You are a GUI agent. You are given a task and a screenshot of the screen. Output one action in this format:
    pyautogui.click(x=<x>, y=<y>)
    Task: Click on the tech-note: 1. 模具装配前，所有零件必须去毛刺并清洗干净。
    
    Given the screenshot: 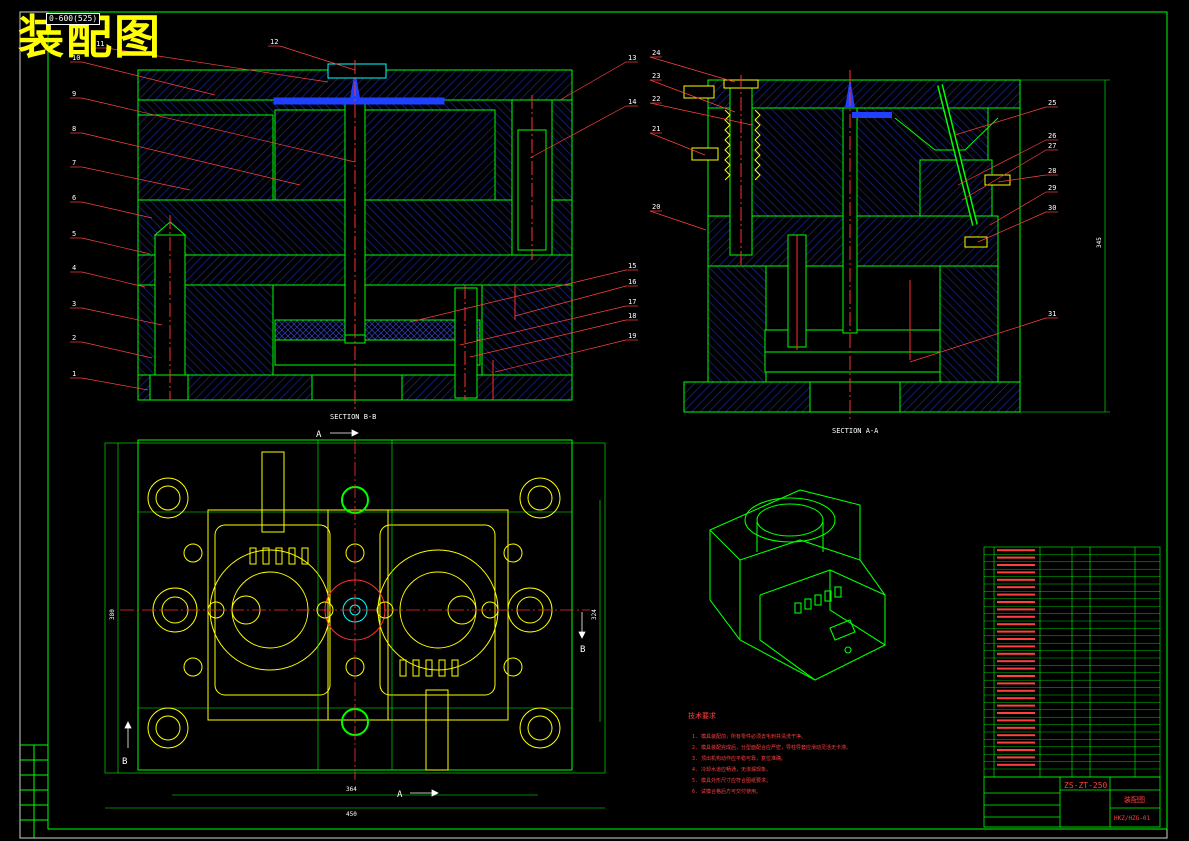 What is the action you would take?
    pyautogui.click(x=749, y=736)
    